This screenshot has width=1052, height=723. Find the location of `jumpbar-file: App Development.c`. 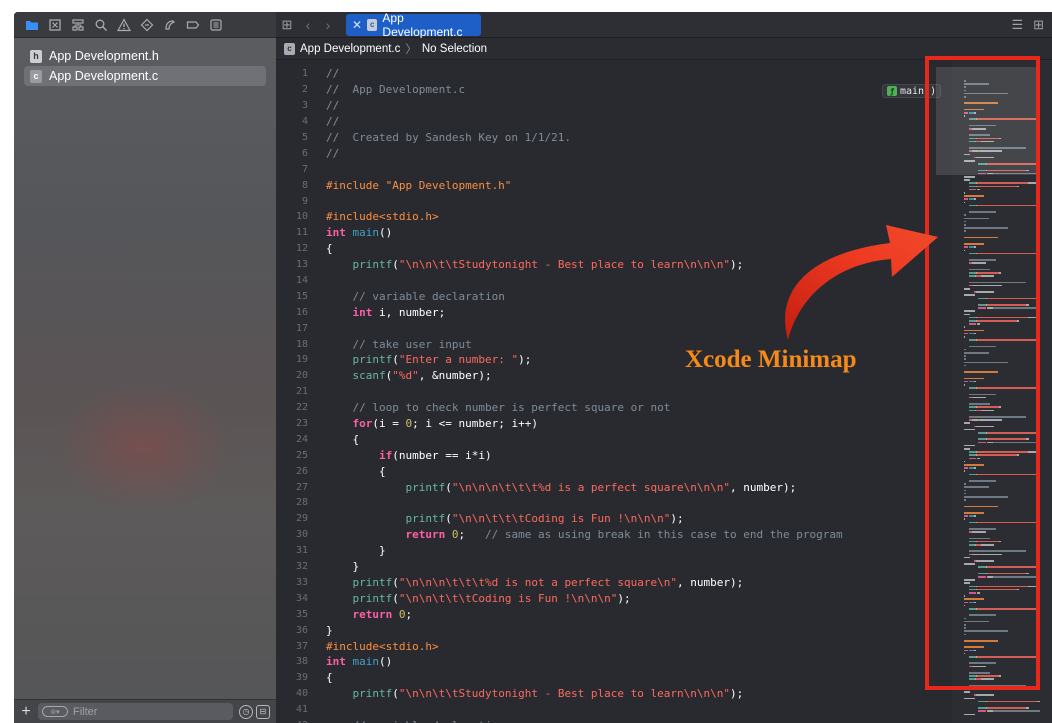

jumpbar-file: App Development.c is located at coordinates (350, 49).